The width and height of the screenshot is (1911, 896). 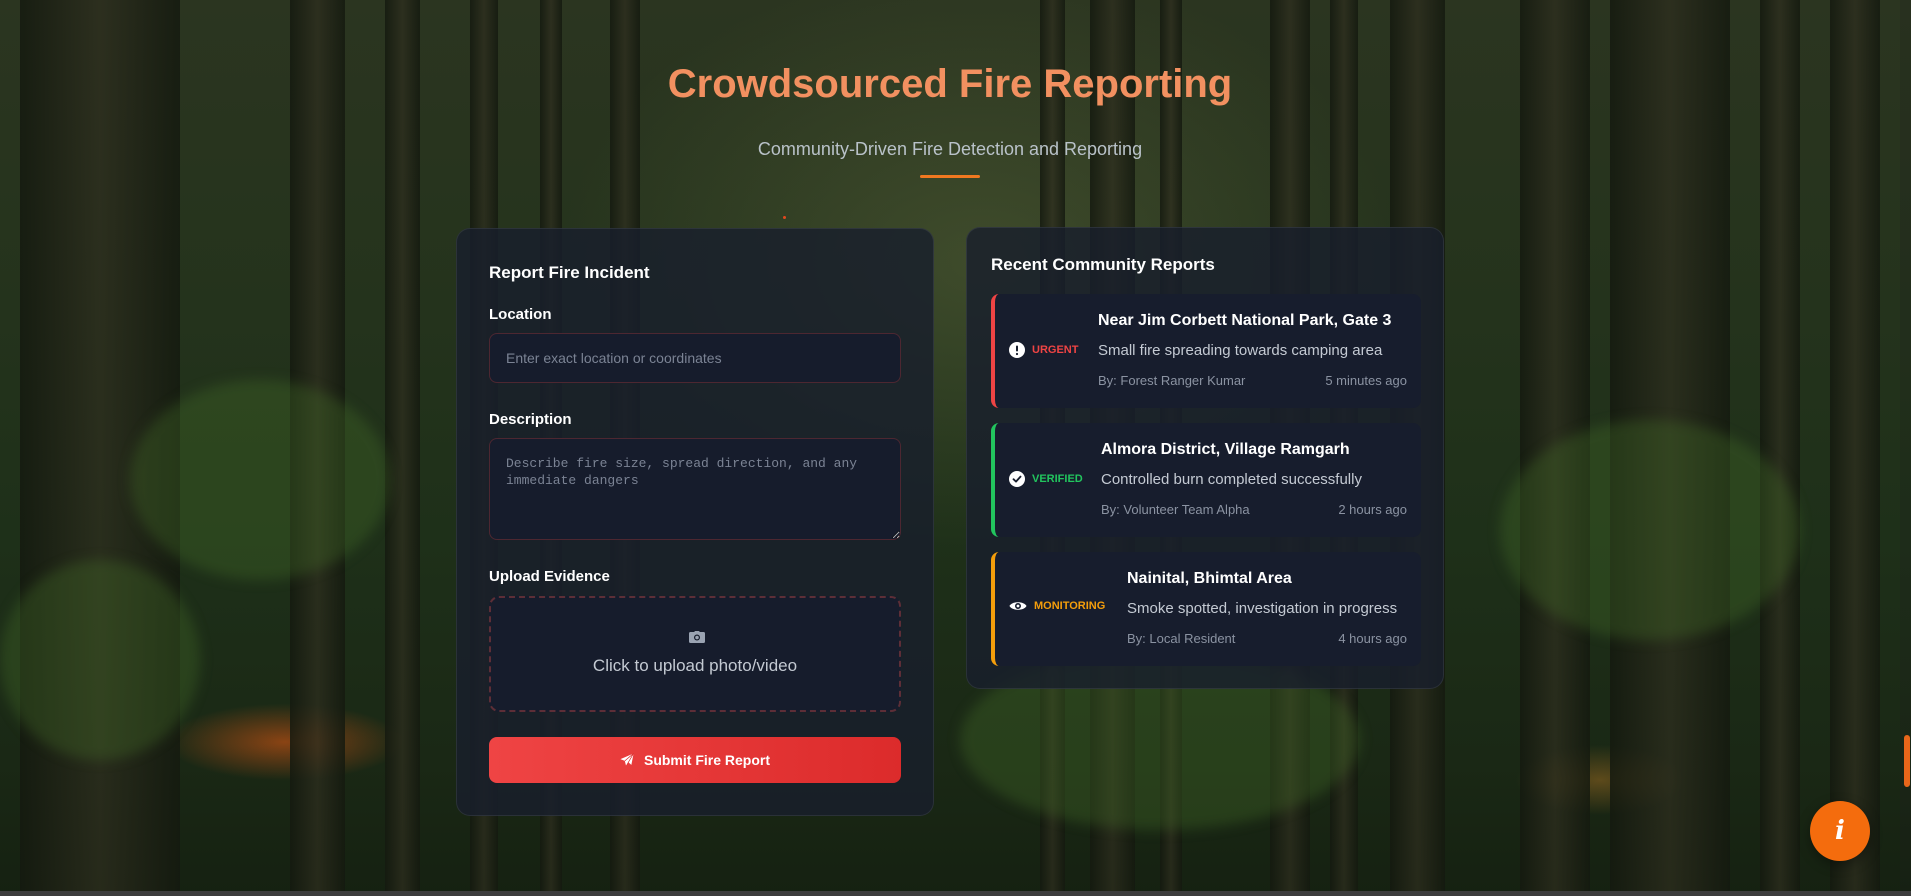 I want to click on info-button: i, so click(x=1840, y=831).